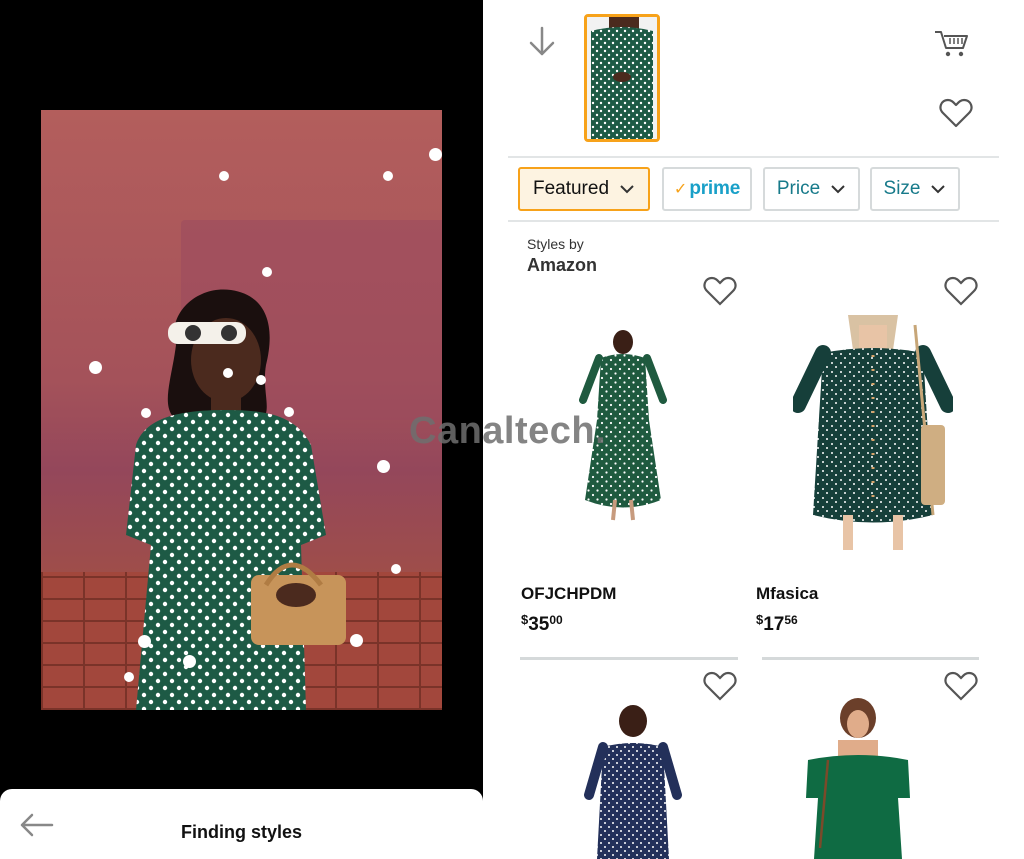  I want to click on product-price: $1756, so click(777, 624).